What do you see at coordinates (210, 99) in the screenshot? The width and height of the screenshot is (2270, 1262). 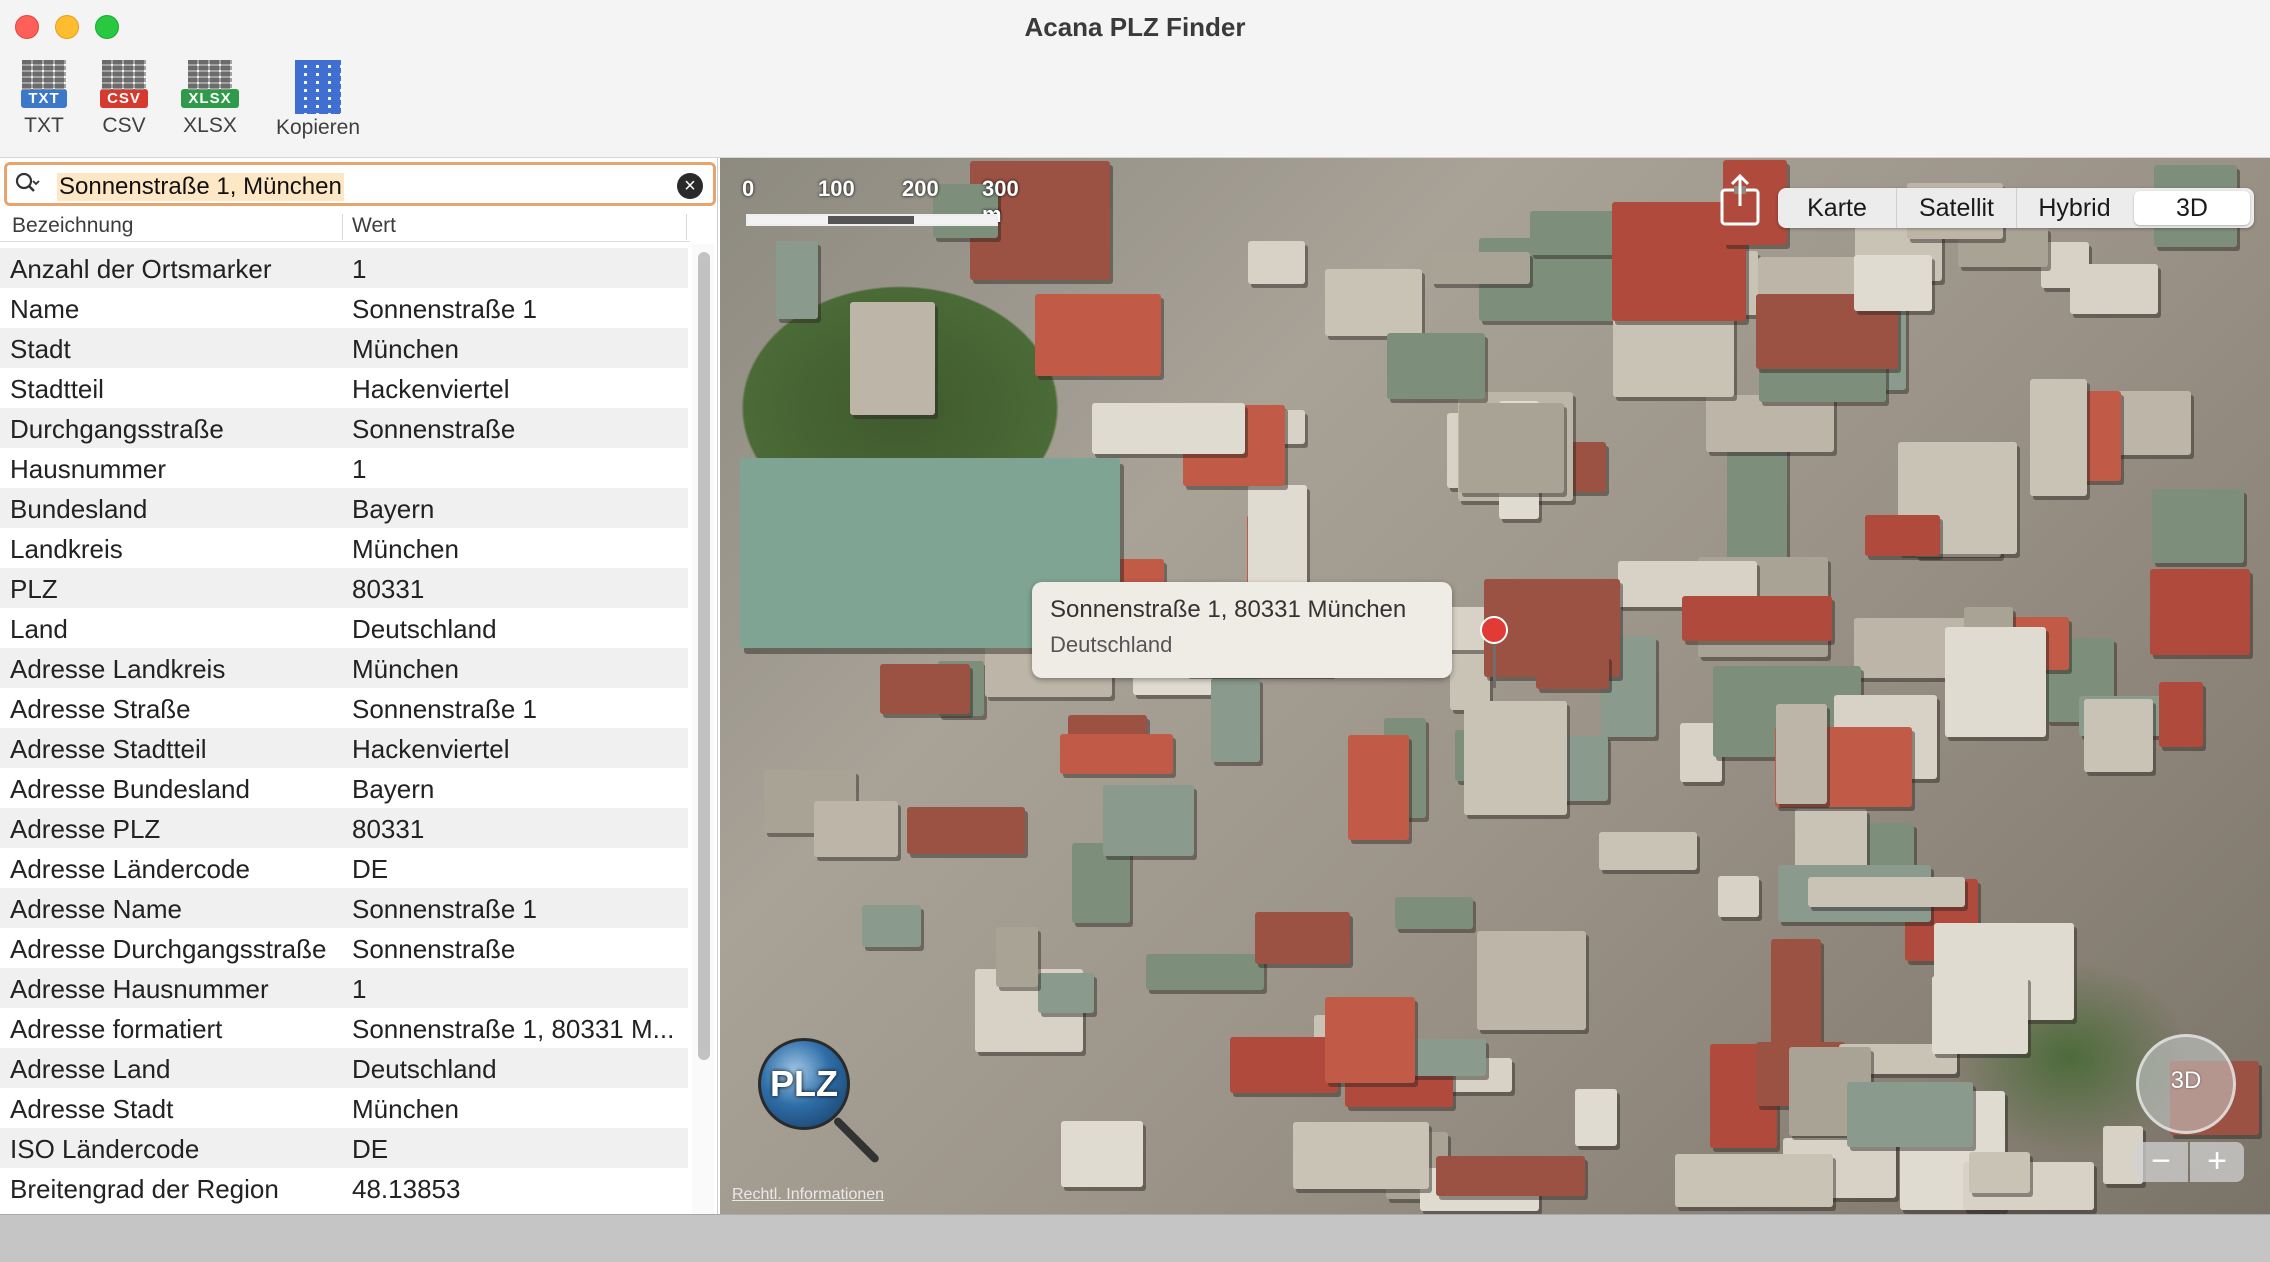 I see `export-xlsx-button: XLSX XLSX` at bounding box center [210, 99].